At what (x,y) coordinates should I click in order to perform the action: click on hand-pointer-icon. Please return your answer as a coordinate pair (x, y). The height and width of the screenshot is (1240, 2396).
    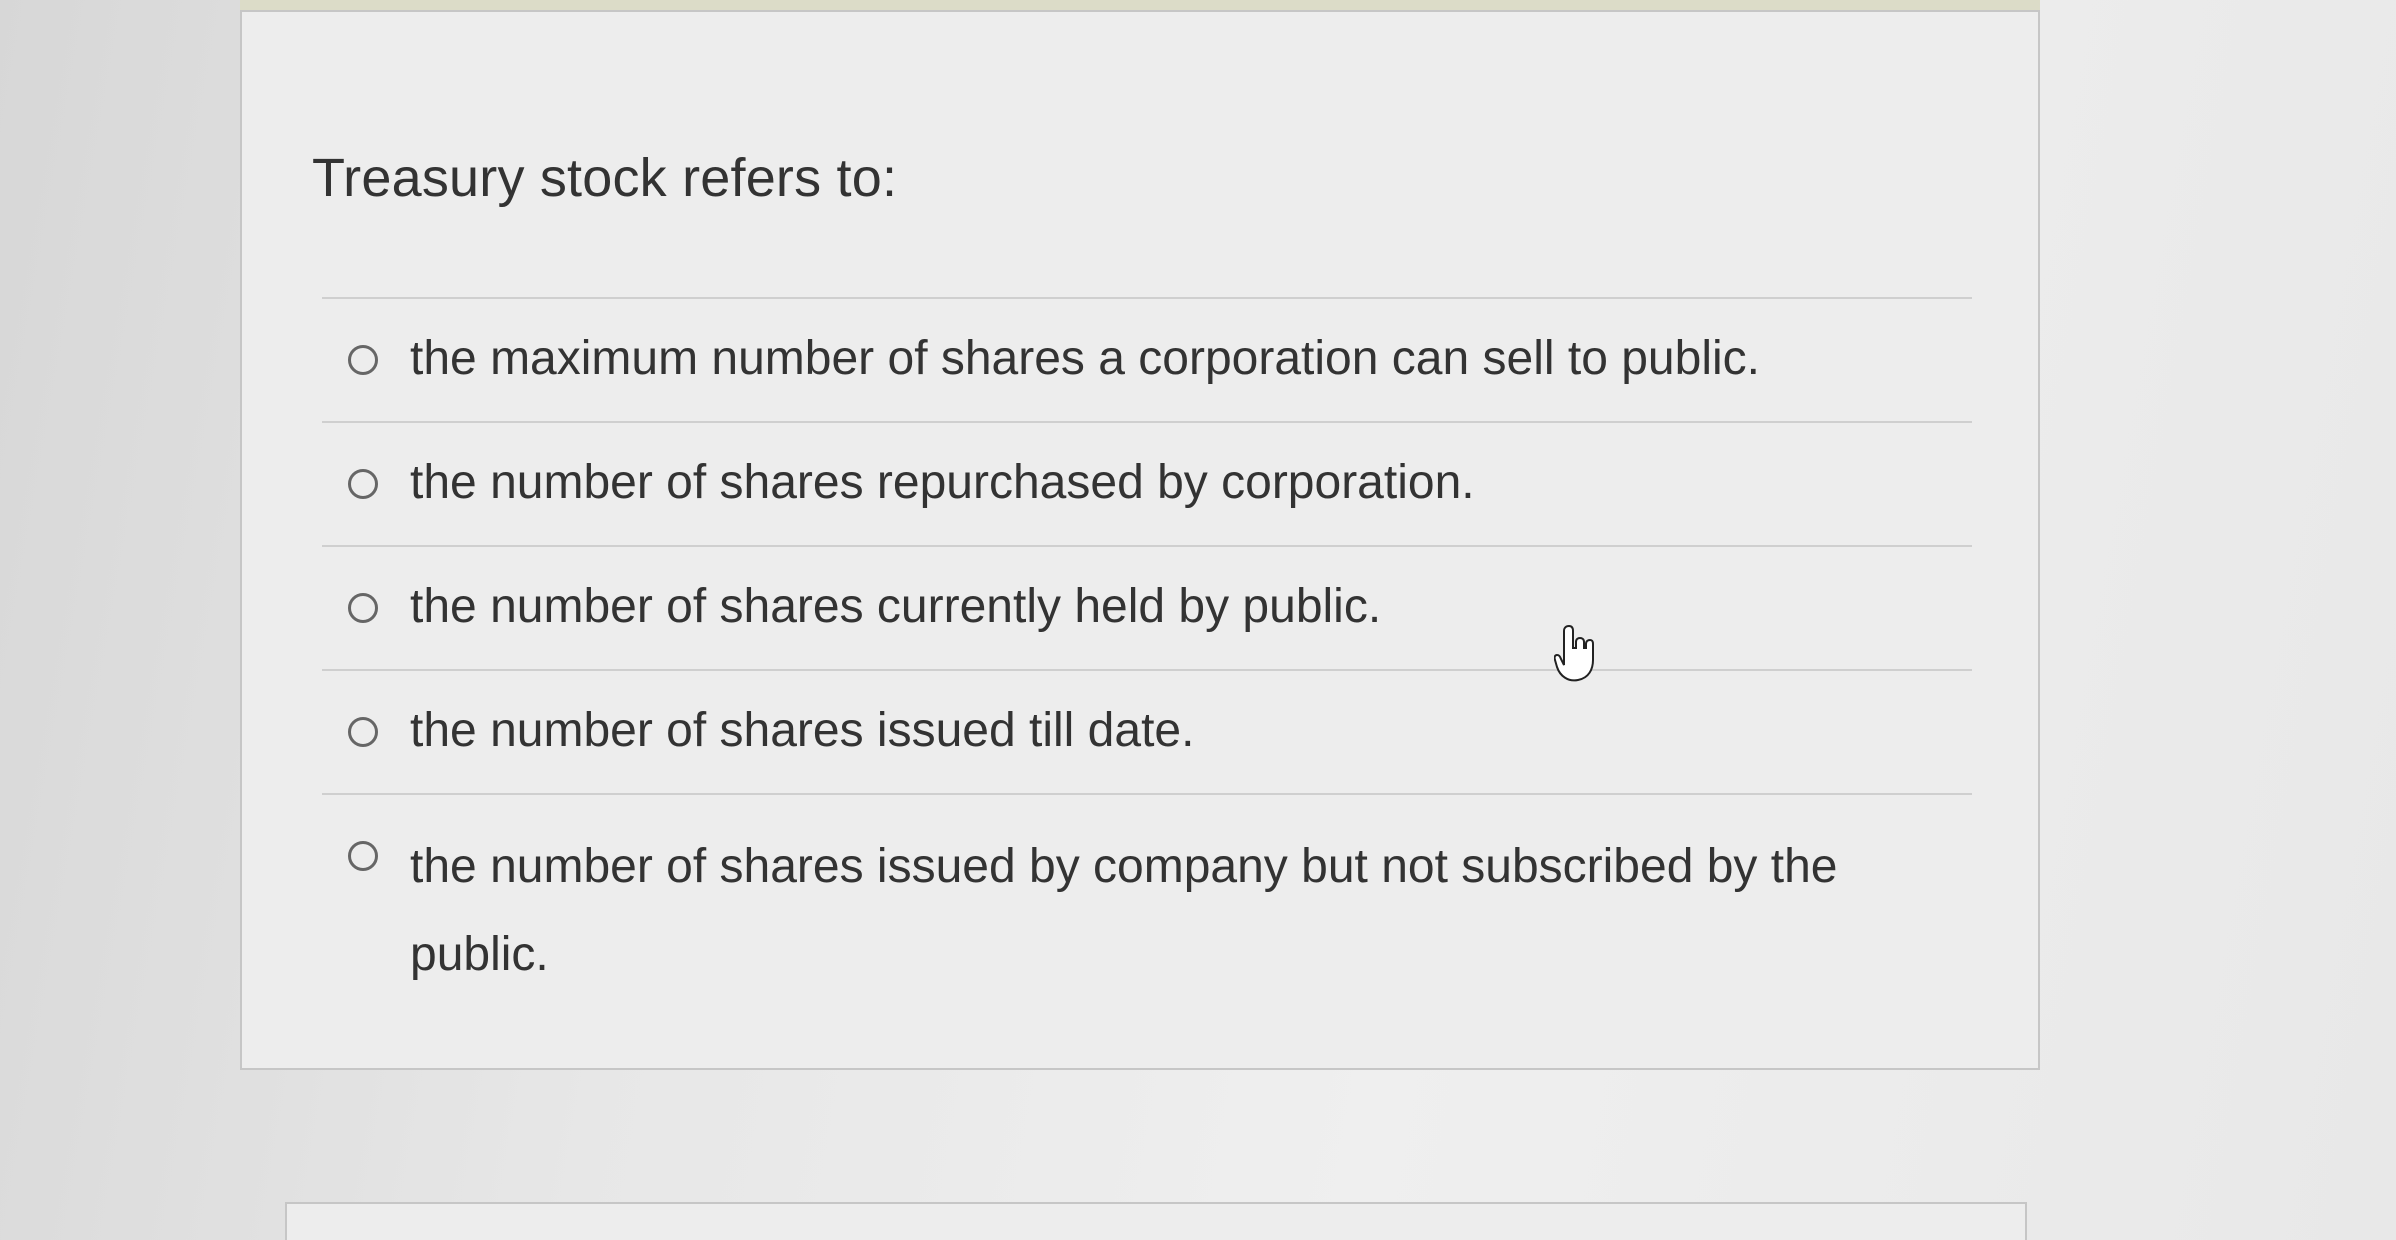
    Looking at the image, I should click on (1574, 653).